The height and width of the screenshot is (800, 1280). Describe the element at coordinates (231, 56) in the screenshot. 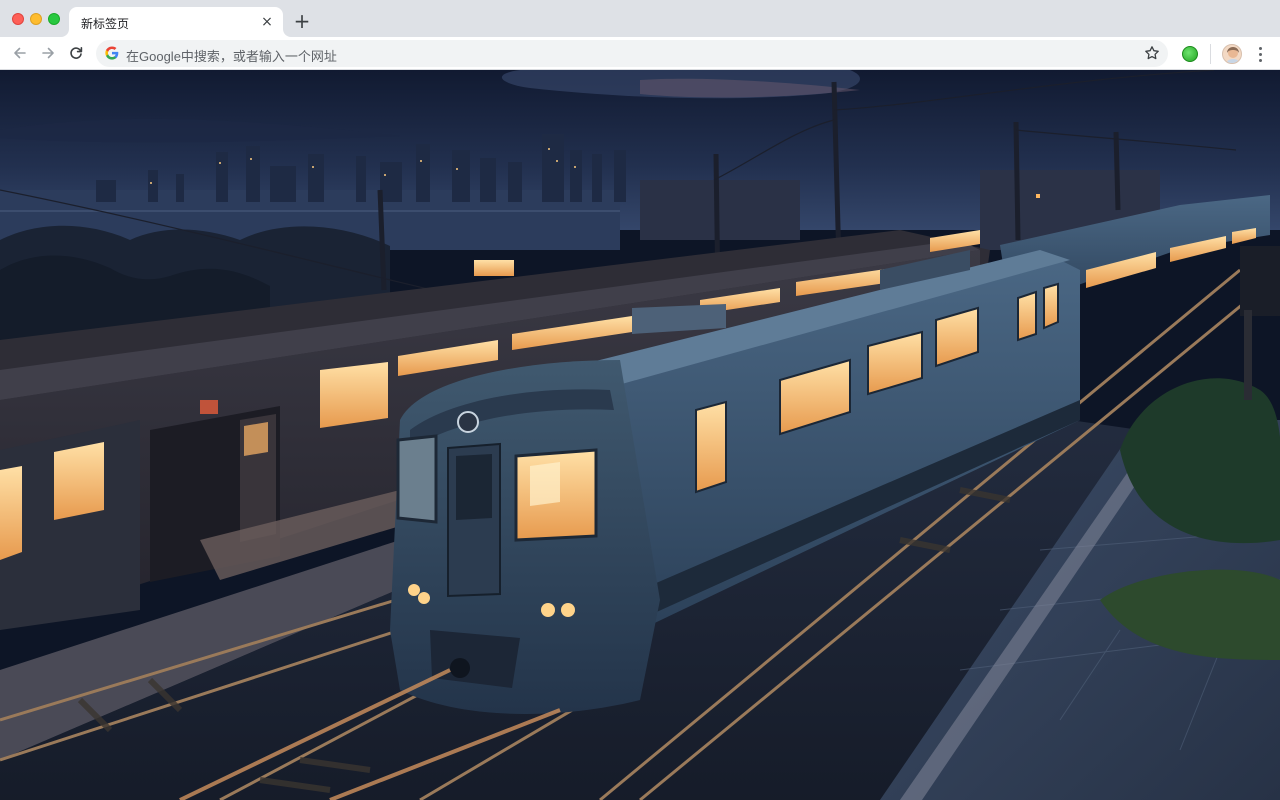

I see `omnibox-placeholder: 在Google中搜索，或者输入一个网址` at that location.